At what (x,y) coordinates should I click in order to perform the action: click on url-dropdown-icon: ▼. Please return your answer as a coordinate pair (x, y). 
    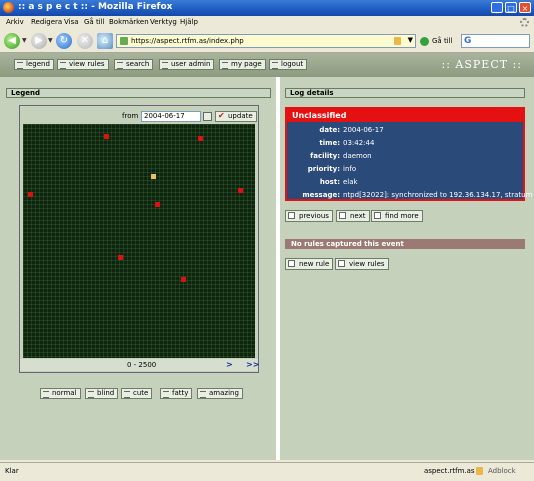
    Looking at the image, I should click on (410, 40).